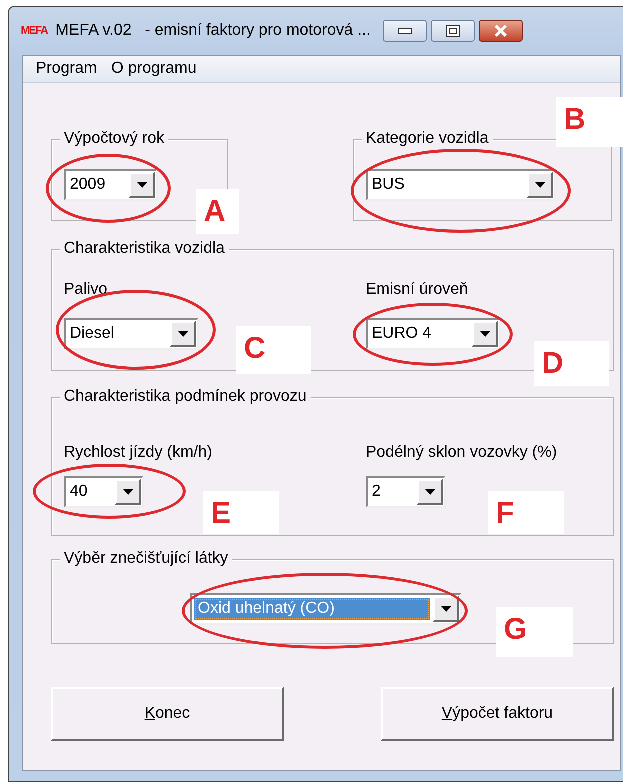 The image size is (623, 782). I want to click on group-title: Výpočtový rok, so click(114, 139).